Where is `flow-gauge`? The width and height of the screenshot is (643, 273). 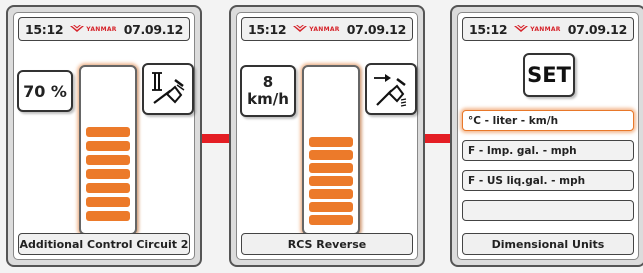 flow-gauge is located at coordinates (108, 150).